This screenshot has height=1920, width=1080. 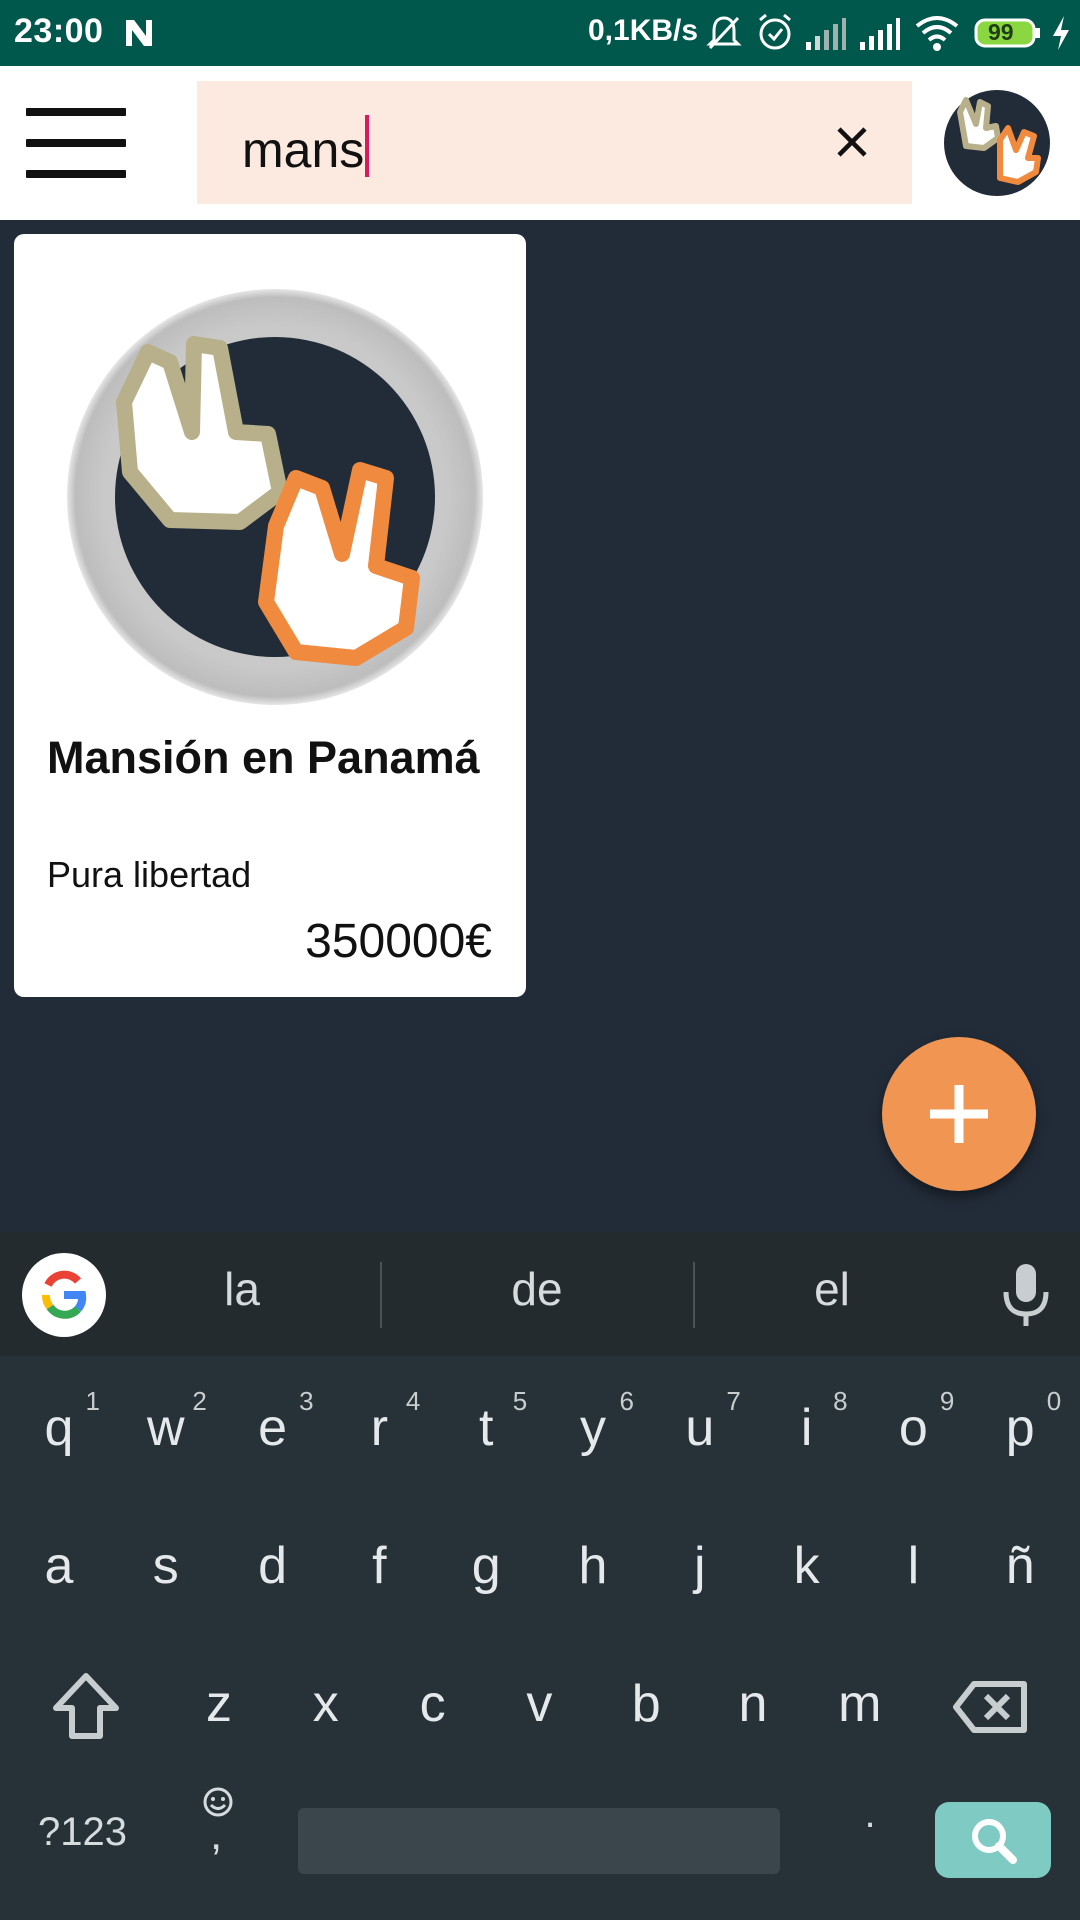 I want to click on card-title: Mansión en Panamá, so click(x=263, y=757).